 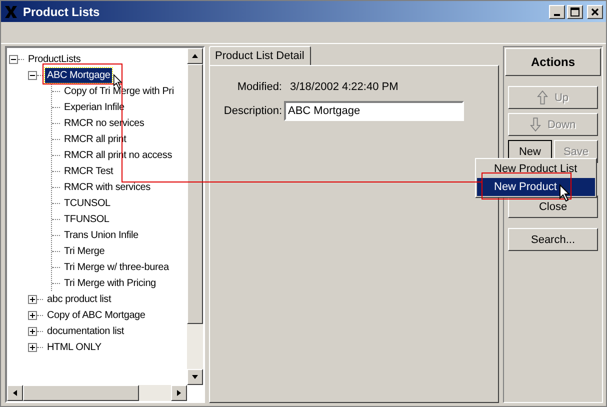 I want to click on tree-item: Trans Union Infile, so click(x=101, y=235).